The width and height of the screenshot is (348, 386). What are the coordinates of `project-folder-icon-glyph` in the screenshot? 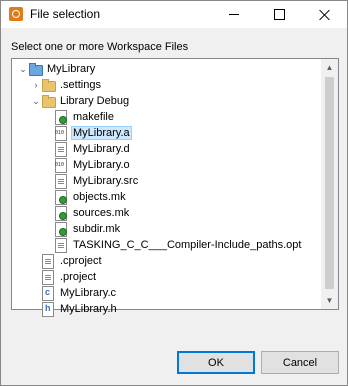 It's located at (36, 69).